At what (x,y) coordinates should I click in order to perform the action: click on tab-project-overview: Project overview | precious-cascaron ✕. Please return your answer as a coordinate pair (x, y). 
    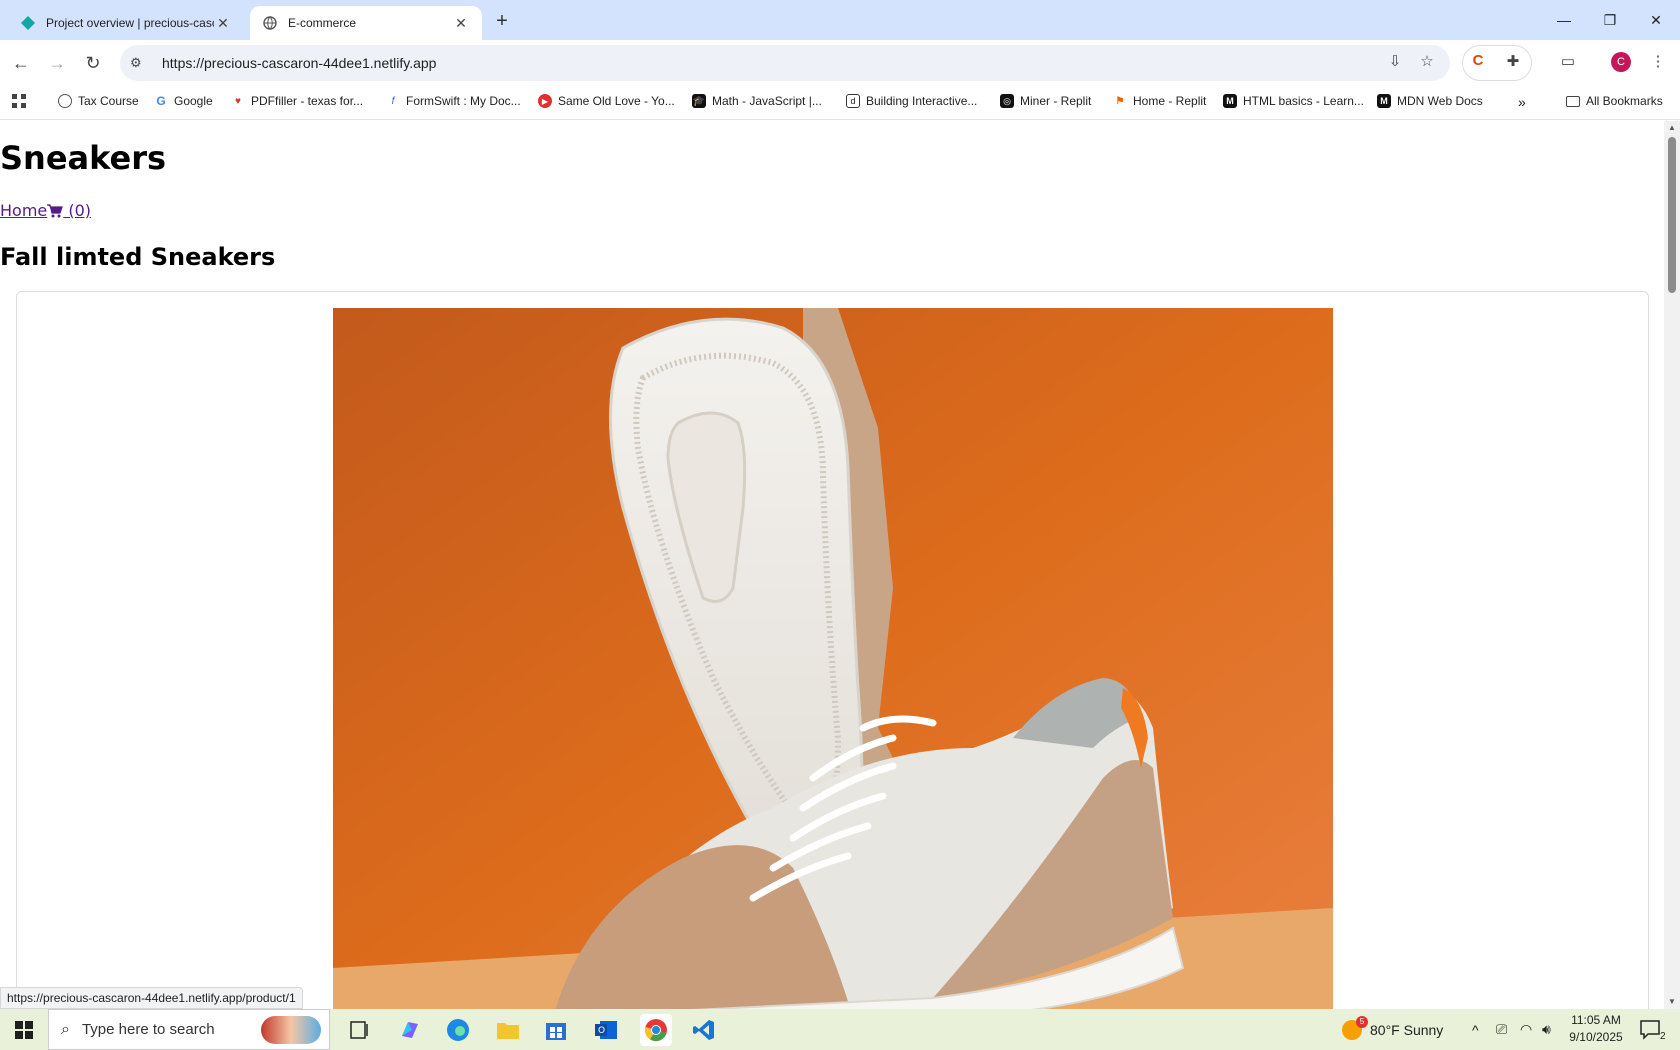
    Looking at the image, I should click on (126, 23).